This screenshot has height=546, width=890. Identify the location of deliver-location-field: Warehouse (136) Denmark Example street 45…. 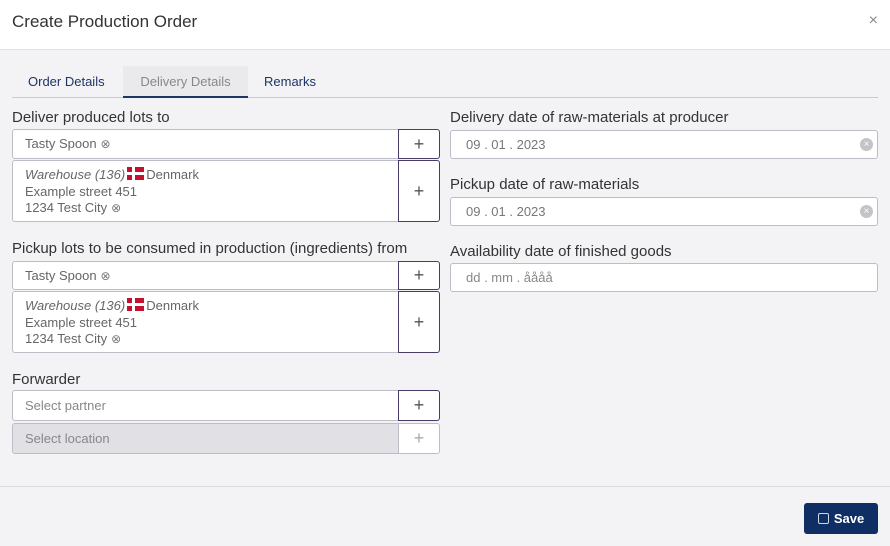
(205, 191).